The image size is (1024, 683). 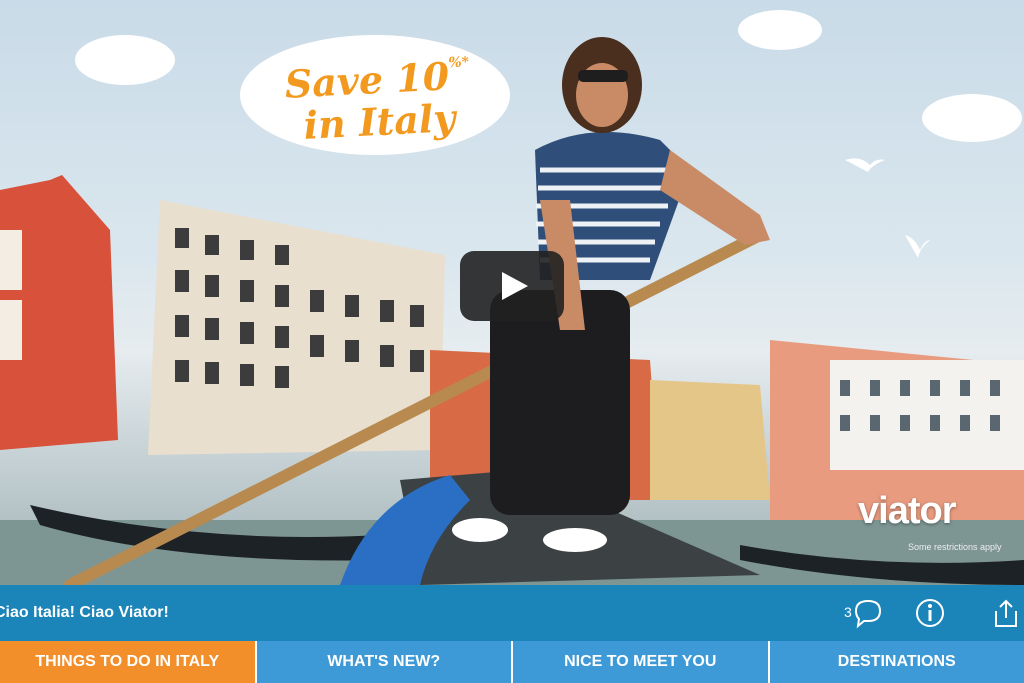 What do you see at coordinates (907, 511) in the screenshot?
I see `brand-logo: viator` at bounding box center [907, 511].